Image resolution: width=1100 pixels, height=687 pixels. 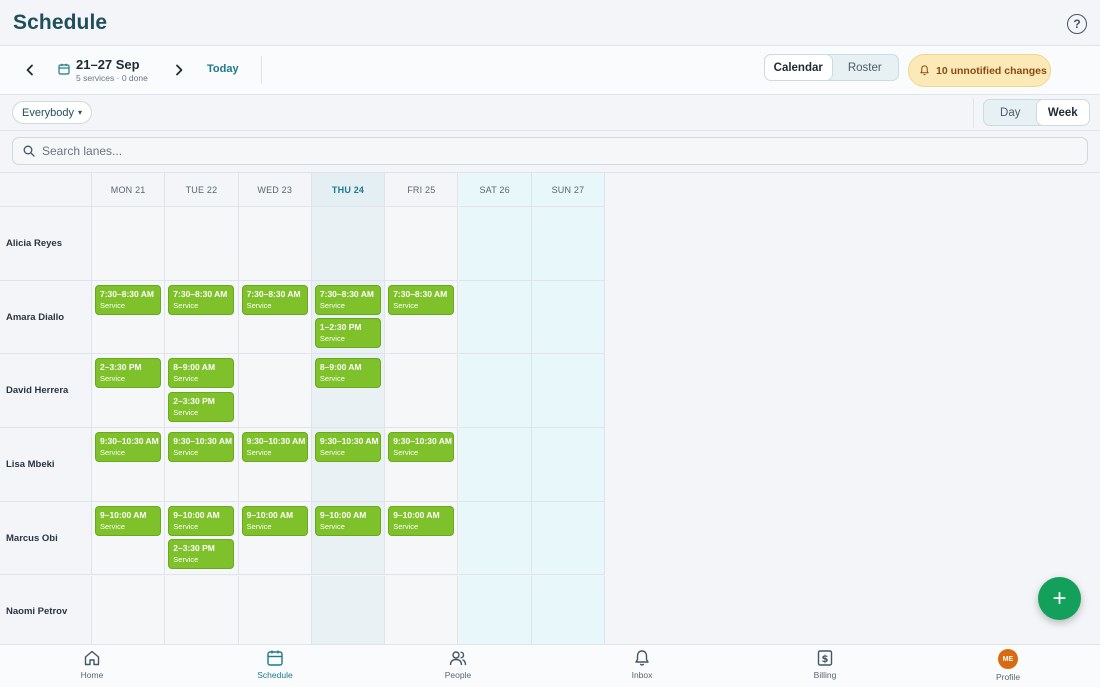 I want to click on tab-home: Home, so click(x=92, y=667).